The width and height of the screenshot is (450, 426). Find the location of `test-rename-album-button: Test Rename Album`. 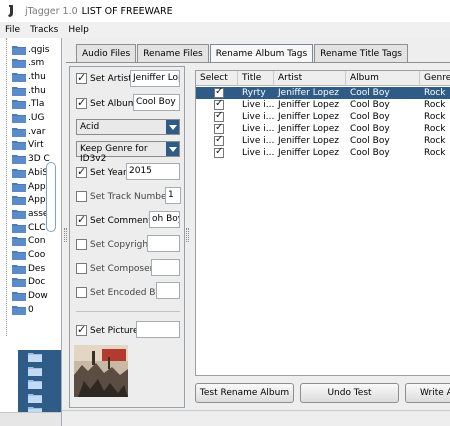

test-rename-album-button: Test Rename Album is located at coordinates (244, 393).